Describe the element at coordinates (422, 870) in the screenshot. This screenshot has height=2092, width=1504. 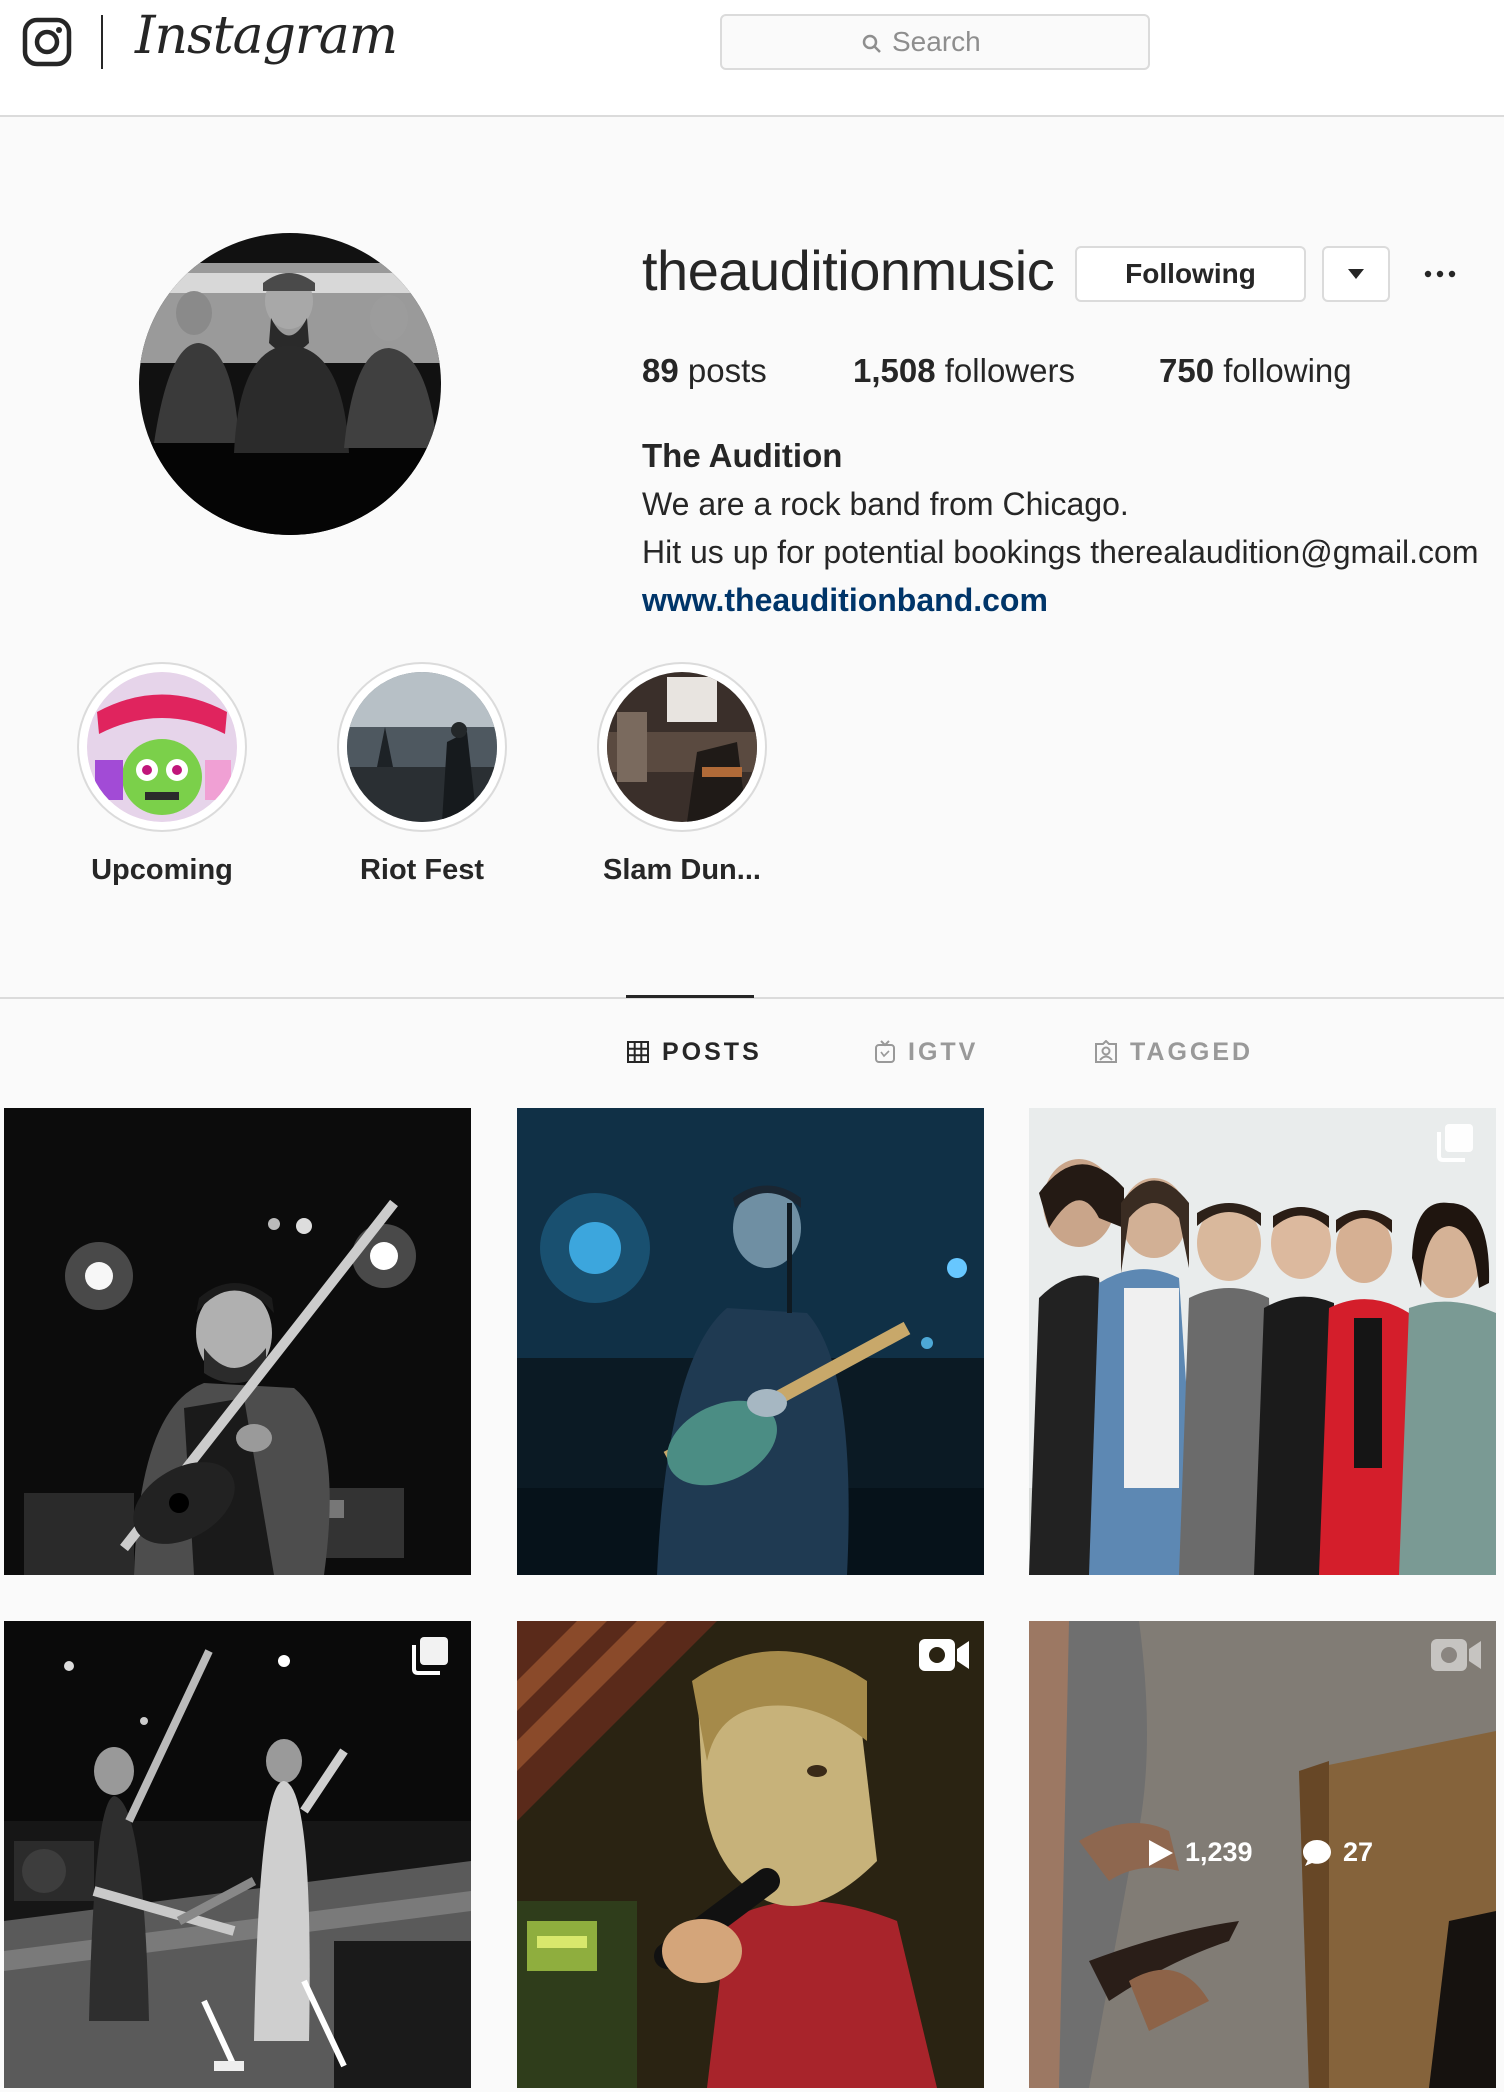
I see `highlight-label: Riot Fest` at that location.